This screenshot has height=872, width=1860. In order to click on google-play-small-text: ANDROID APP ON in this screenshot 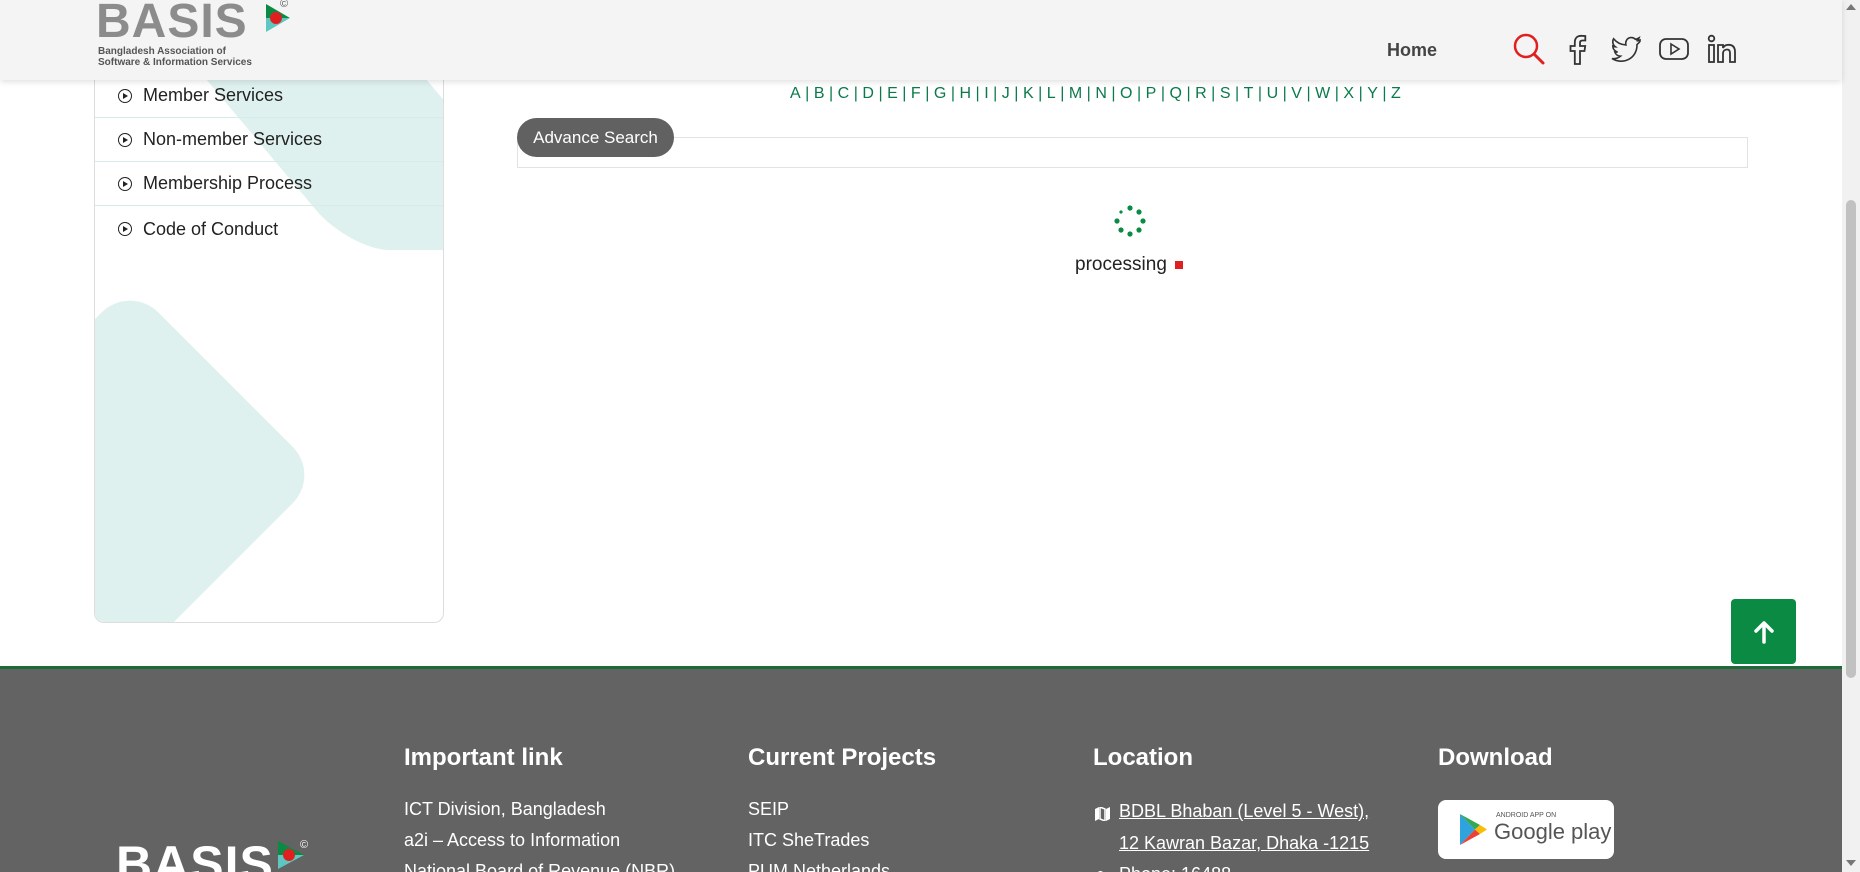, I will do `click(1526, 815)`.